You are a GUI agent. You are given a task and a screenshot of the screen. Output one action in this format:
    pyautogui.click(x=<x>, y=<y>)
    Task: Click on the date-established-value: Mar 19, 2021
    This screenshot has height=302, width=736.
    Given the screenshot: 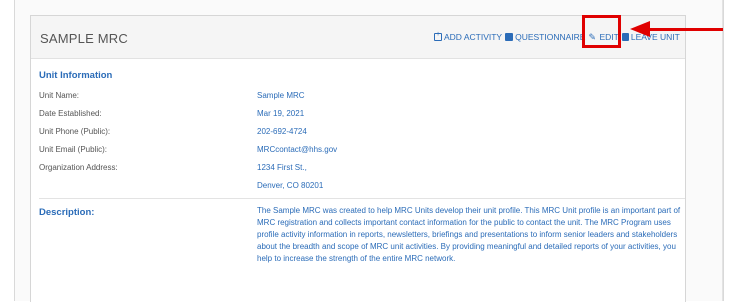 What is the action you would take?
    pyautogui.click(x=281, y=113)
    